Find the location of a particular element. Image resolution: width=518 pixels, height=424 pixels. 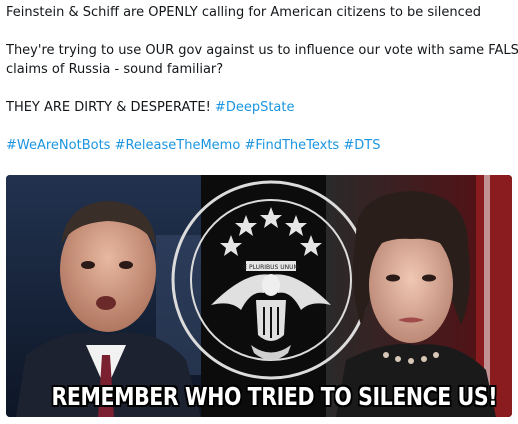

tweet-line-3: claims of Russia - sound familiar? is located at coordinates (115, 69).